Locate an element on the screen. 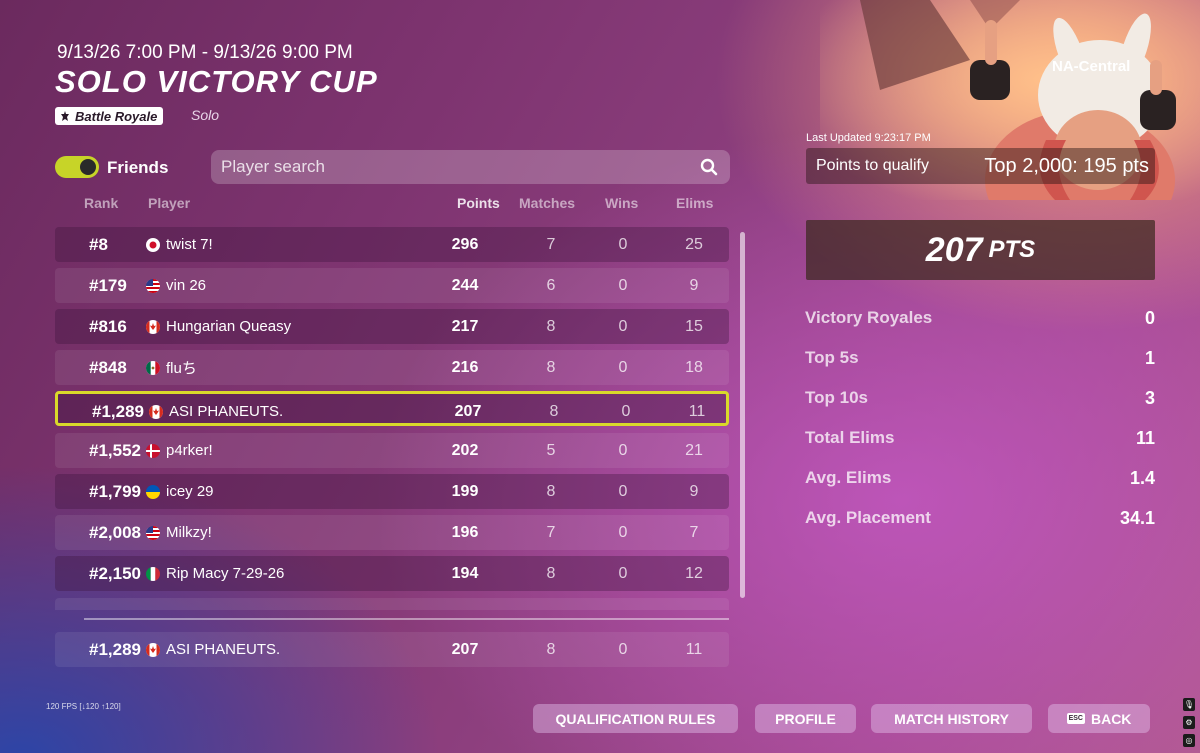 This screenshot has width=1200, height=753. leaderboard-row: #8 twist 7! 296 7 0 25 is located at coordinates (392, 244).